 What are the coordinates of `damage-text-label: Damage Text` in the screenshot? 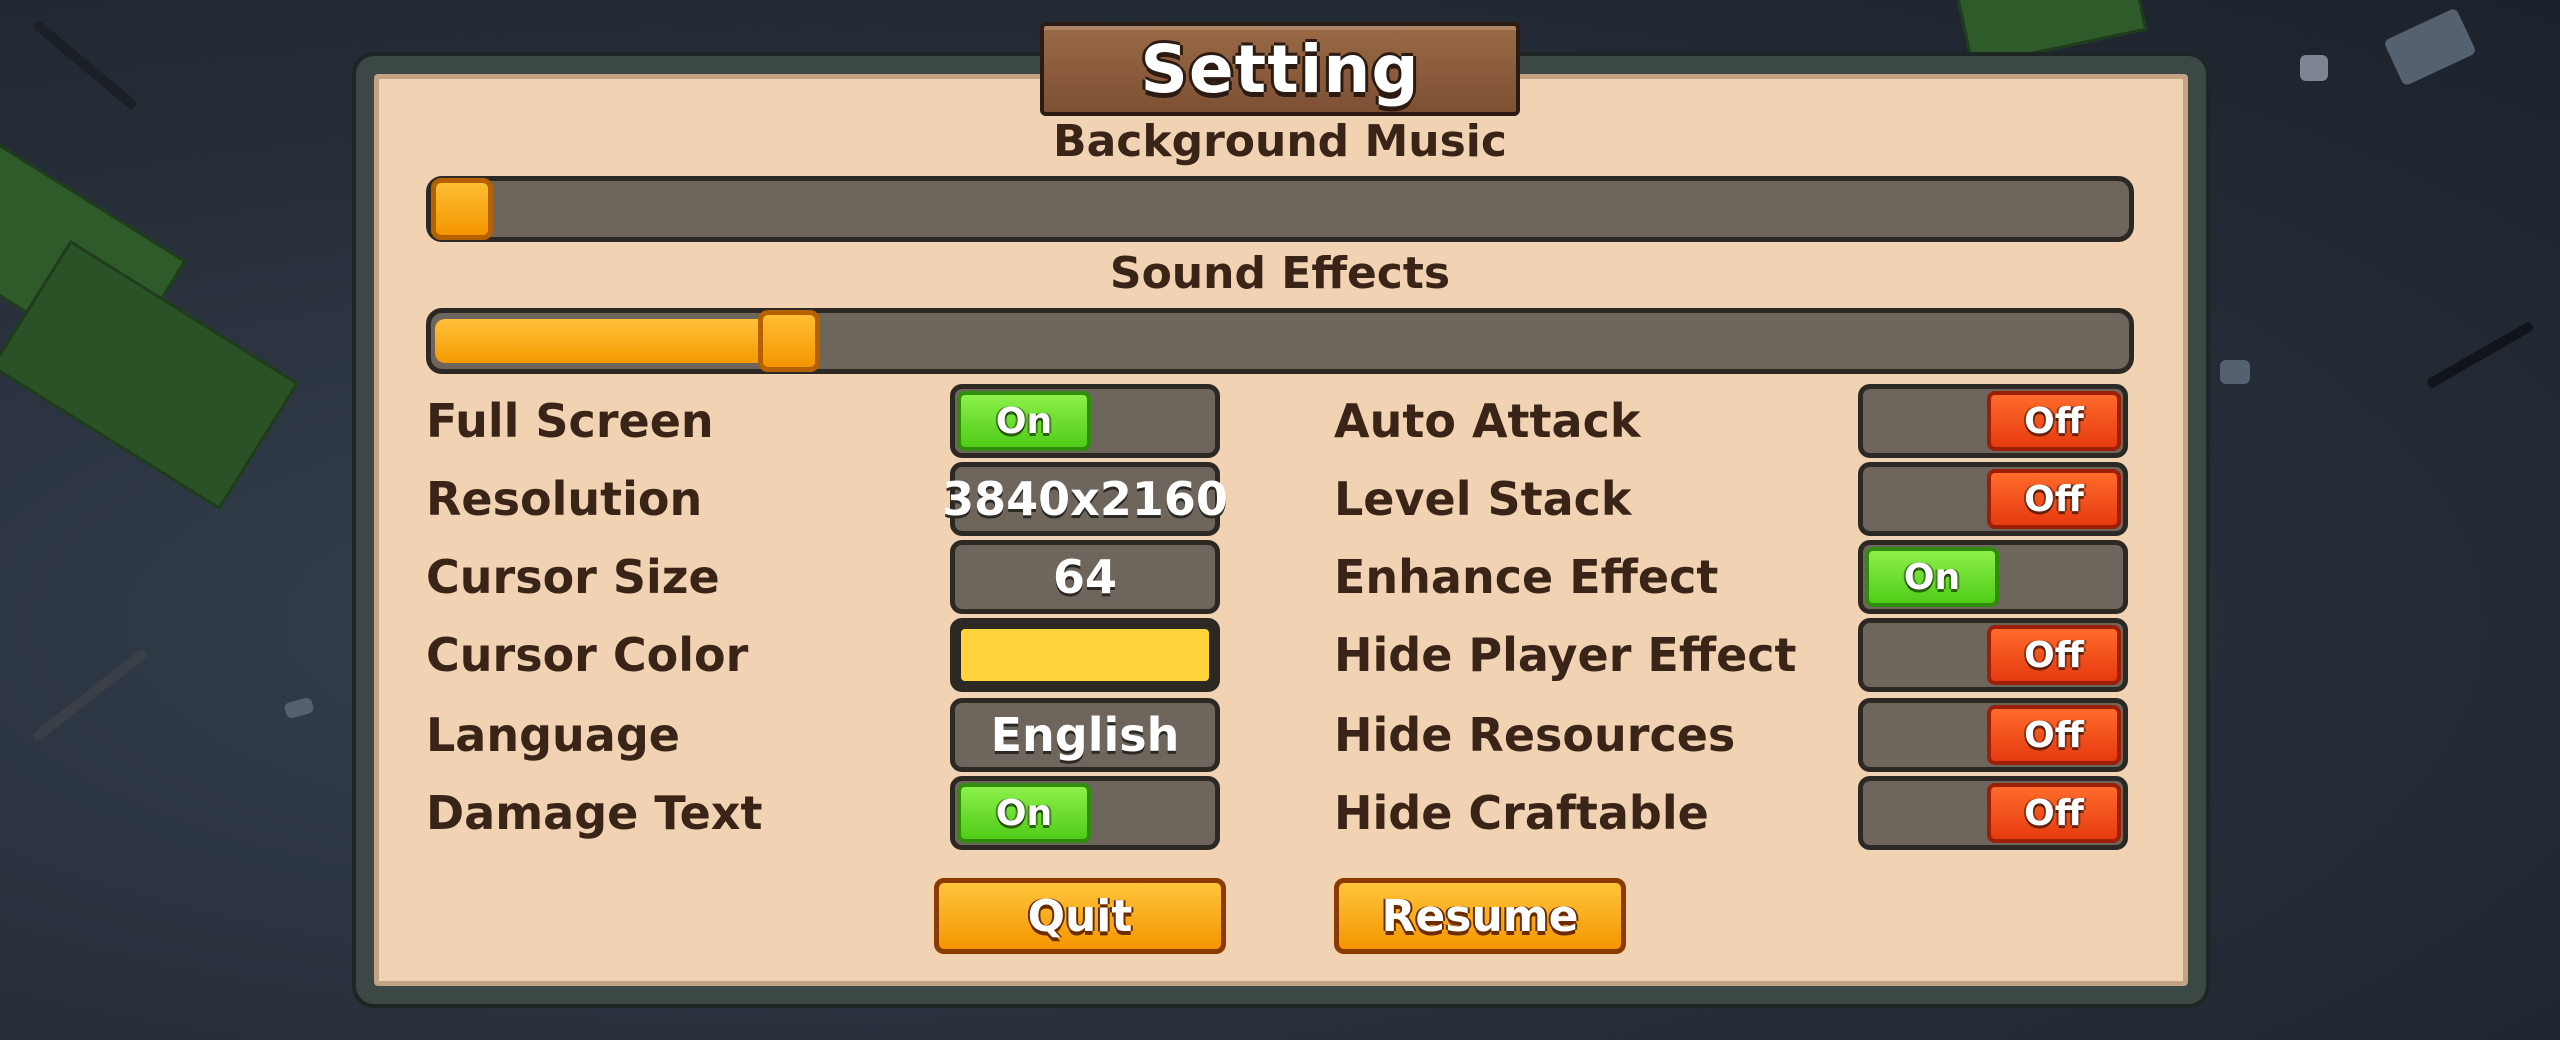 It's located at (594, 813).